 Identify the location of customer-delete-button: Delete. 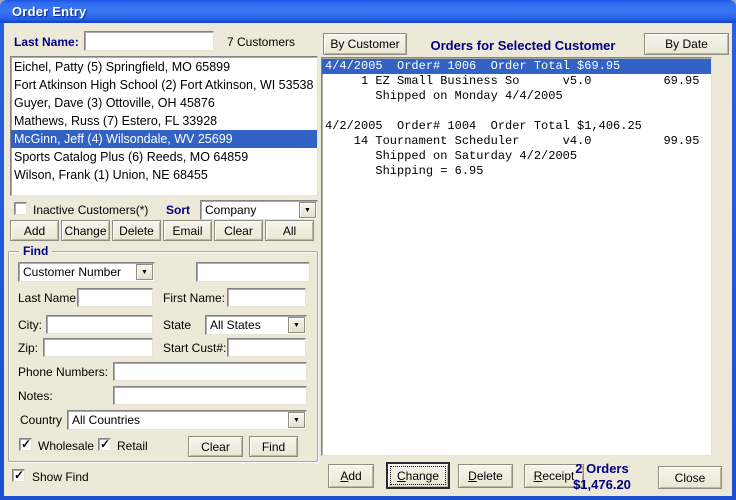
(136, 230).